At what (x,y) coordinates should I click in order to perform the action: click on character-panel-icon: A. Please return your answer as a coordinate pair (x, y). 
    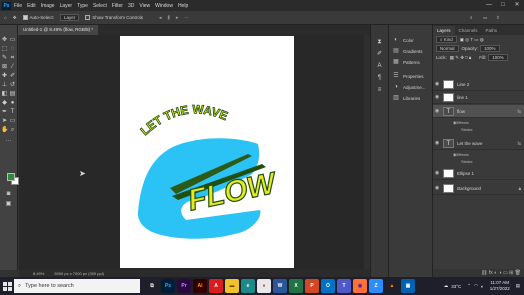
    Looking at the image, I should click on (379, 66).